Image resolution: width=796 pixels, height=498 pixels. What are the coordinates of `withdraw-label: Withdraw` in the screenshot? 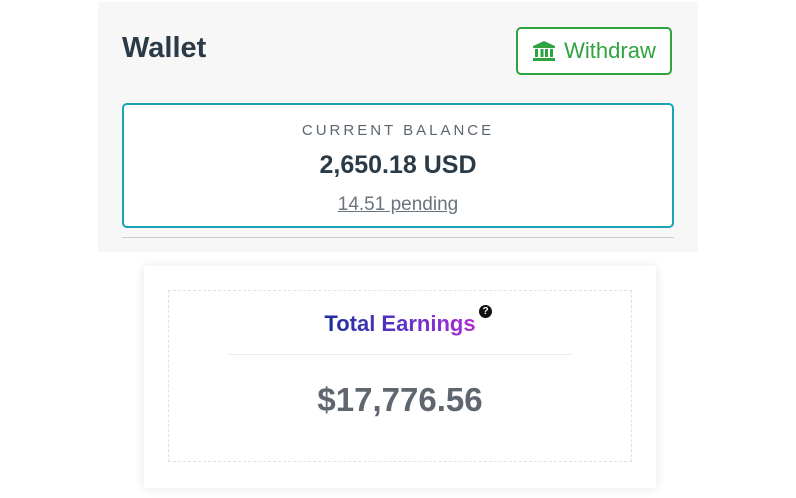 It's located at (610, 50).